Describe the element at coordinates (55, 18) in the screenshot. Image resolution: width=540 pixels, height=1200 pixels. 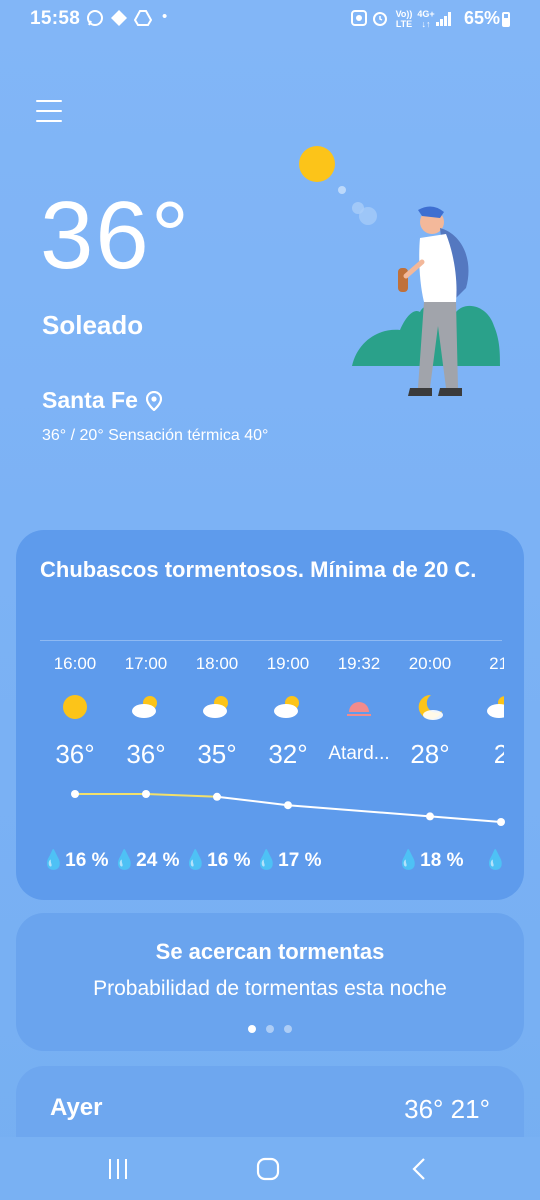
I see `status-time: 15:58` at that location.